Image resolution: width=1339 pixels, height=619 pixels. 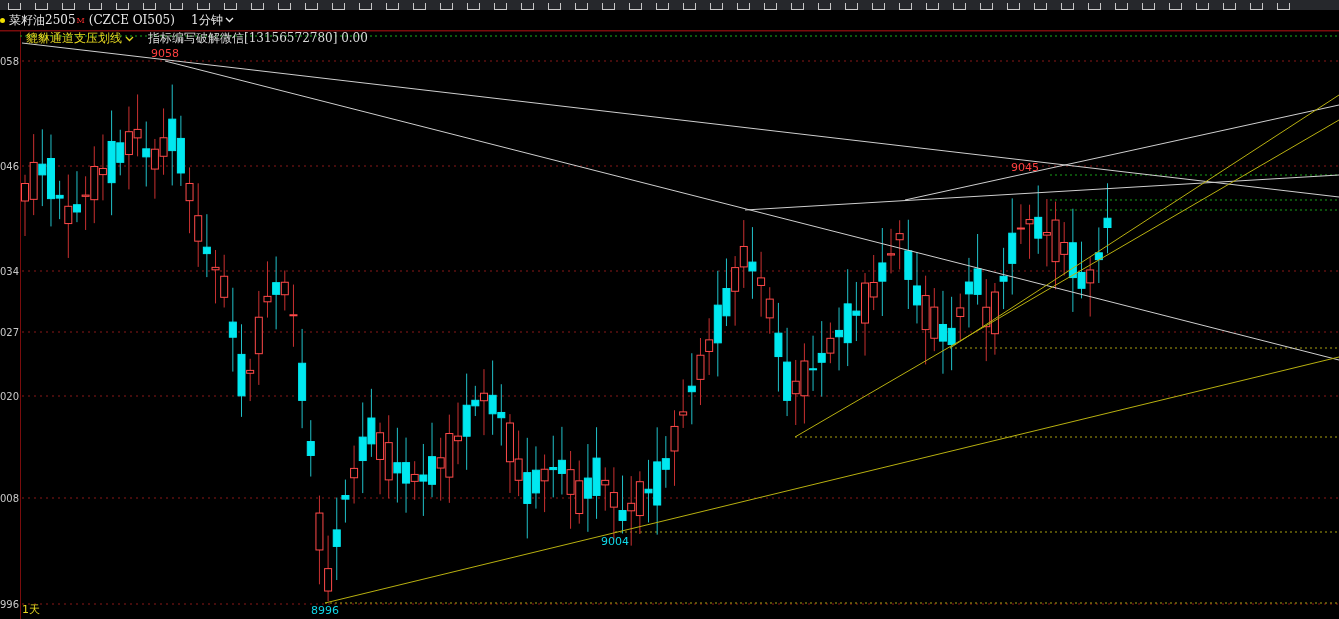 I want to click on timeframe-label: 1天, so click(x=31, y=609).